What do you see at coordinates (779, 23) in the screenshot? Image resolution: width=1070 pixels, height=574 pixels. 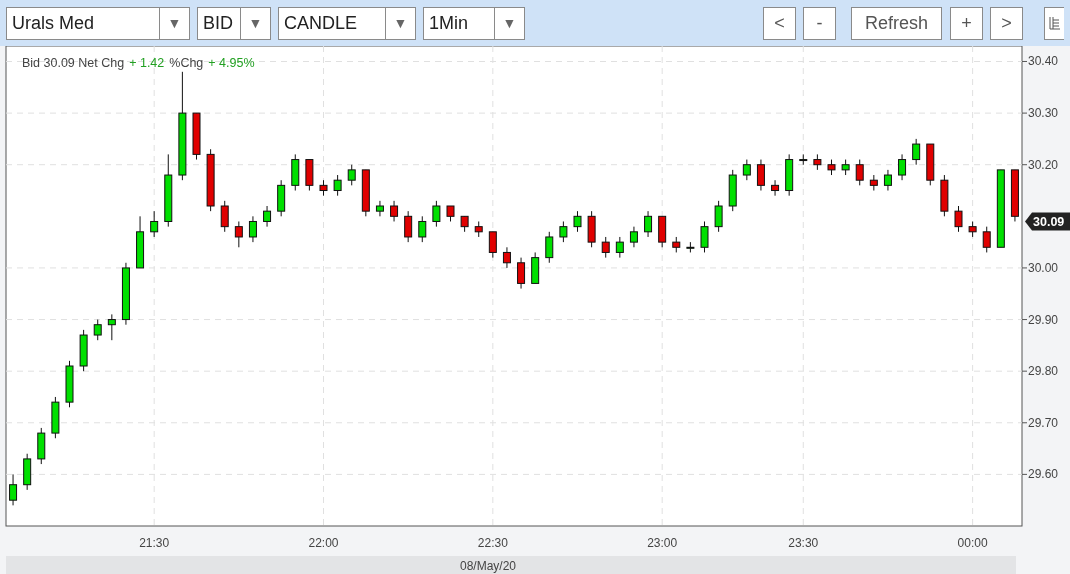 I see `toolbar-button: <` at bounding box center [779, 23].